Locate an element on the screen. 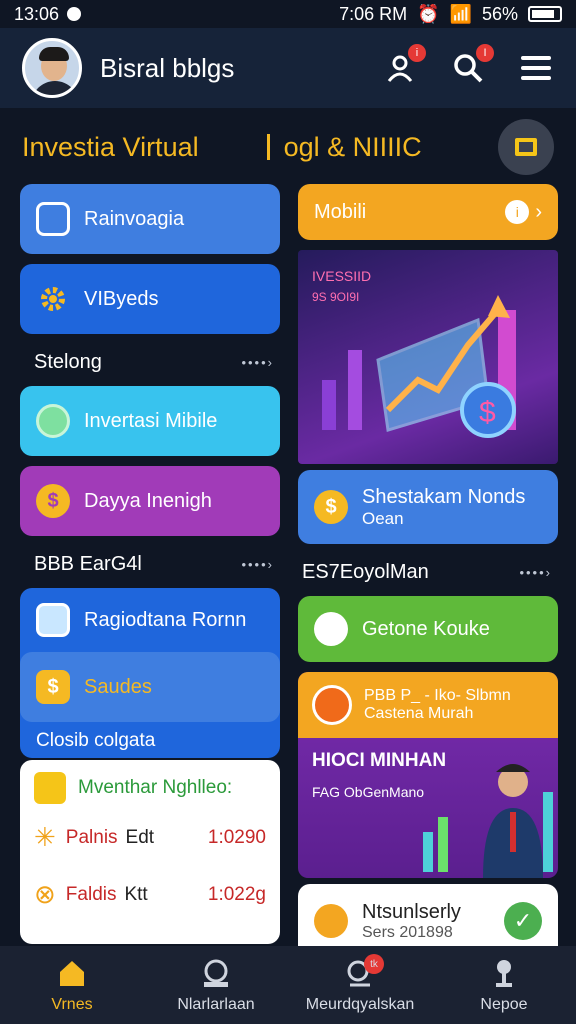  nav-home: Vrnes is located at coordinates (72, 985).